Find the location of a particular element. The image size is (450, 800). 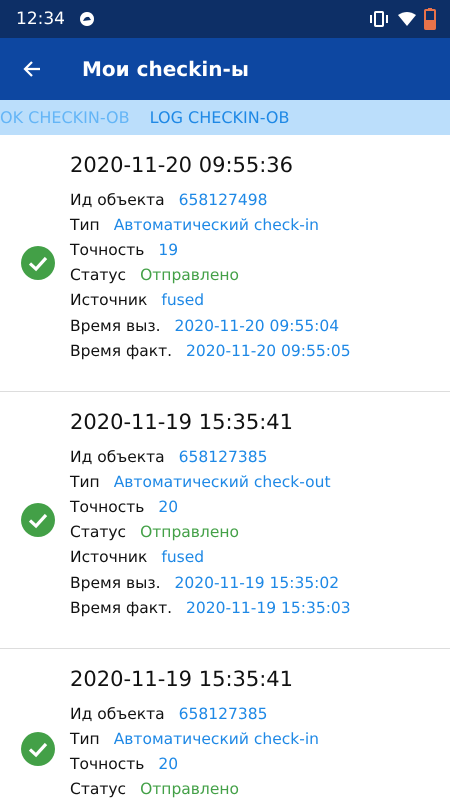

field-value: 658127498 is located at coordinates (223, 199).